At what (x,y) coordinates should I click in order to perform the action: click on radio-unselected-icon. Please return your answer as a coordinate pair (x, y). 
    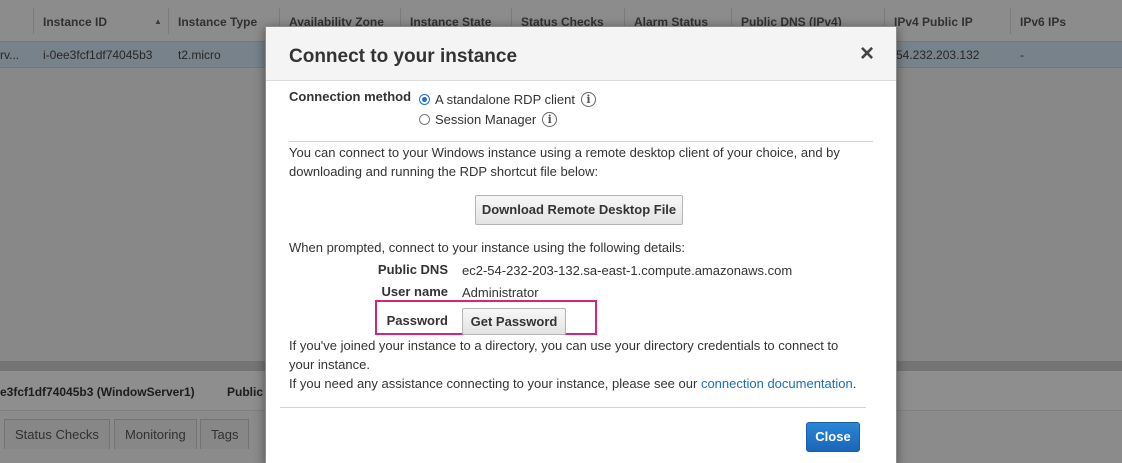
    Looking at the image, I should click on (424, 119).